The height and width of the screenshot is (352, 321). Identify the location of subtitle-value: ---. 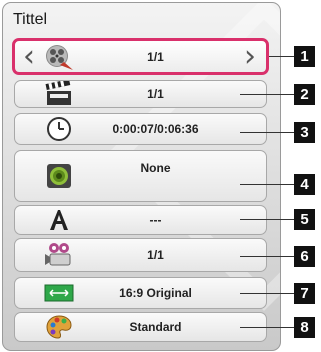
(155, 220).